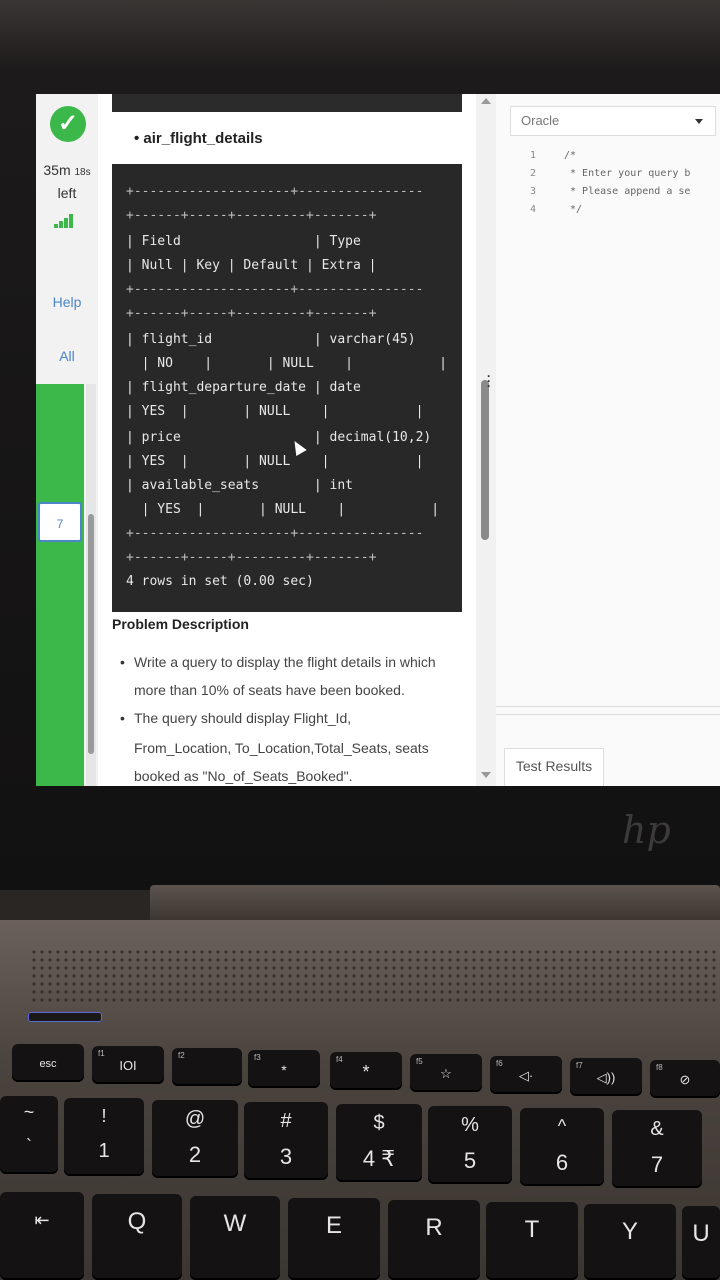  Describe the element at coordinates (627, 191) in the screenshot. I see `code-line: * Please append a se` at that location.